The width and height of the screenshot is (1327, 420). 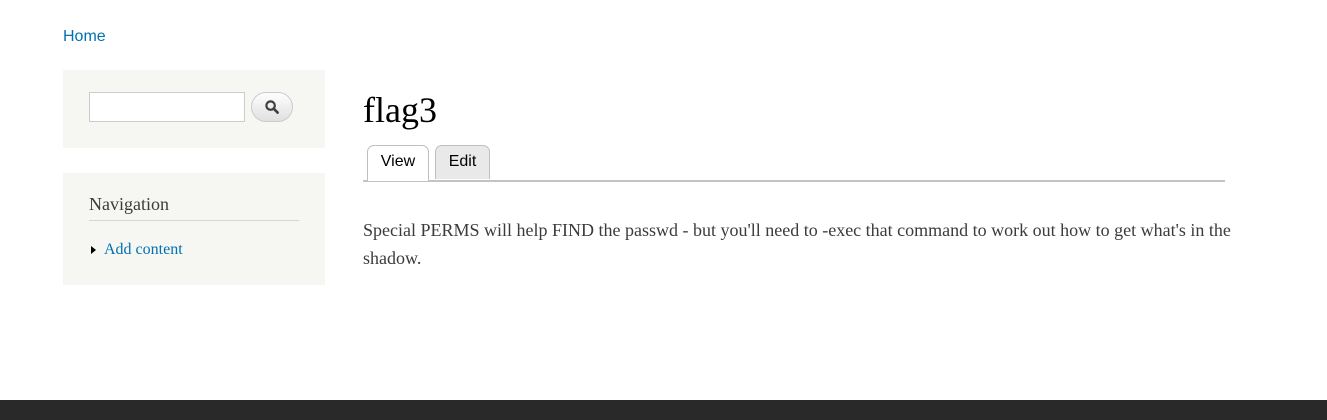 I want to click on search-block, so click(x=194, y=109).